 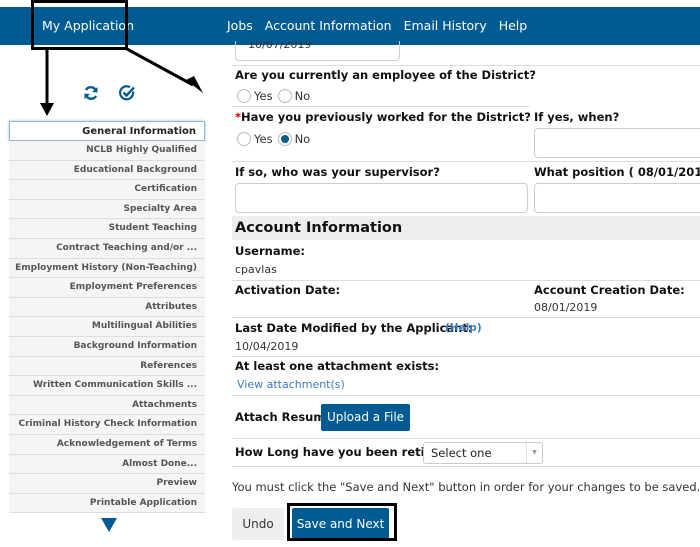 What do you see at coordinates (107, 268) in the screenshot?
I see `sidebar-item-employment-history: Employment History (Non-Teaching)` at bounding box center [107, 268].